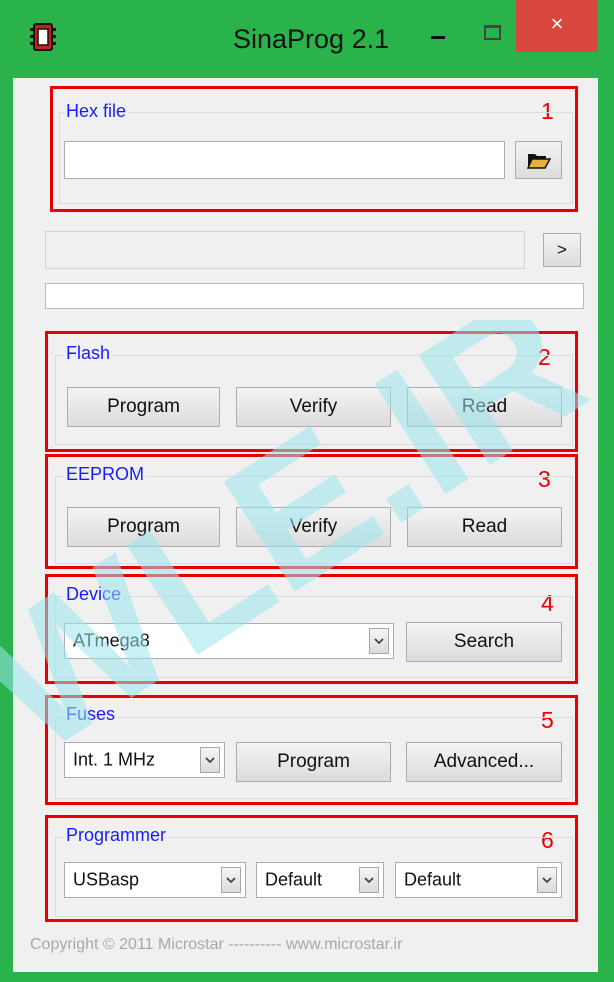  What do you see at coordinates (111, 640) in the screenshot?
I see `device-select-value: ATmega8` at bounding box center [111, 640].